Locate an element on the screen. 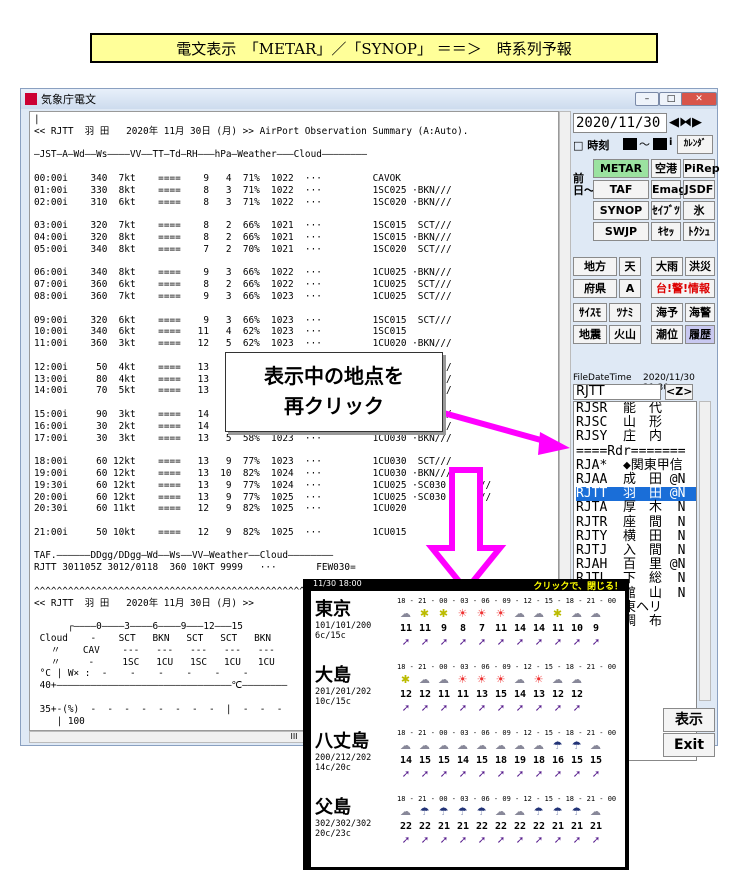 The width and height of the screenshot is (750, 893). temp-value: 19 is located at coordinates (520, 760).